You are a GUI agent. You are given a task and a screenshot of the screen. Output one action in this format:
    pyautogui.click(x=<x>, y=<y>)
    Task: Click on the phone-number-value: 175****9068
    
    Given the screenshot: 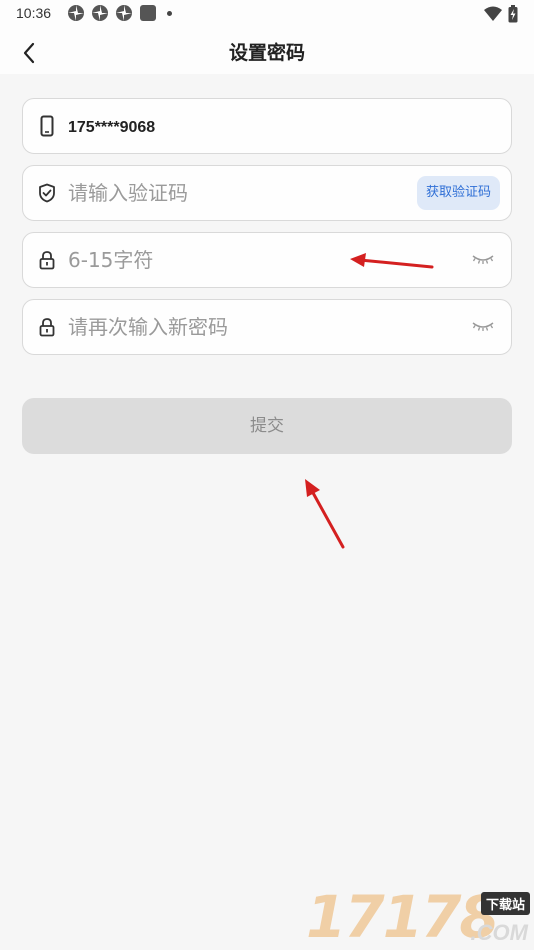 What is the action you would take?
    pyautogui.click(x=112, y=127)
    